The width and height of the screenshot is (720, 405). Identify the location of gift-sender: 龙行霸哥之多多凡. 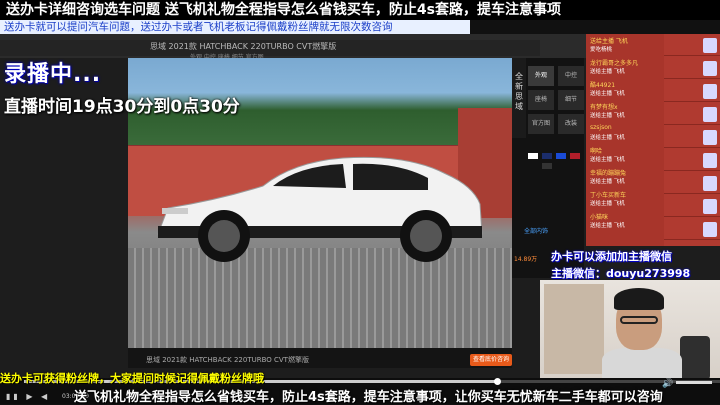
(614, 63).